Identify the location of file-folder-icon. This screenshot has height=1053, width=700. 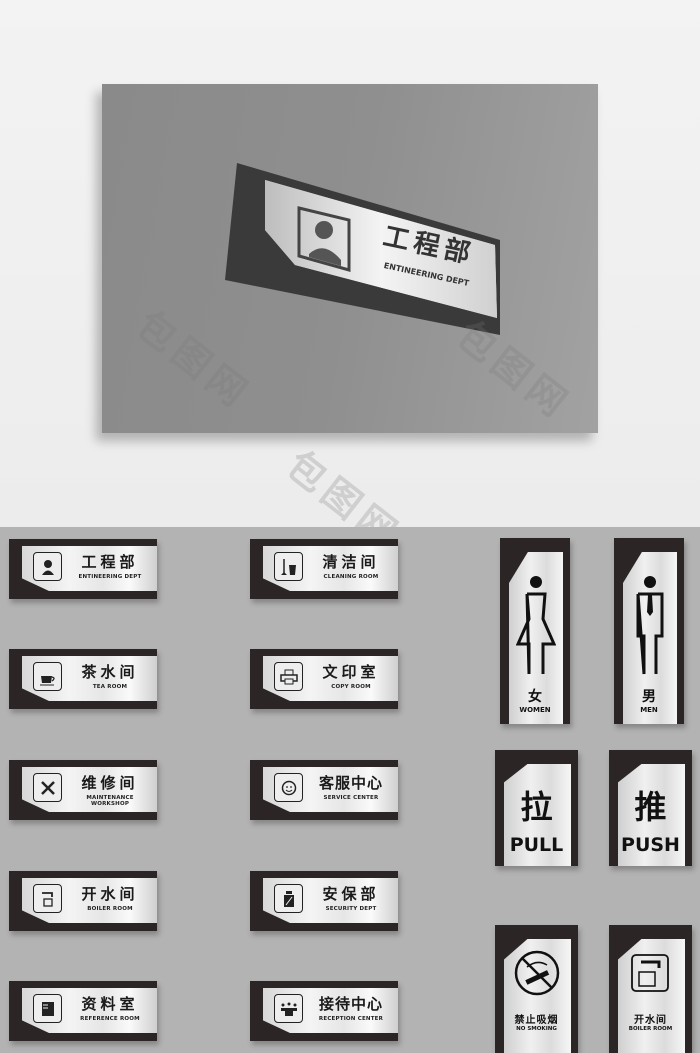
(47, 1008).